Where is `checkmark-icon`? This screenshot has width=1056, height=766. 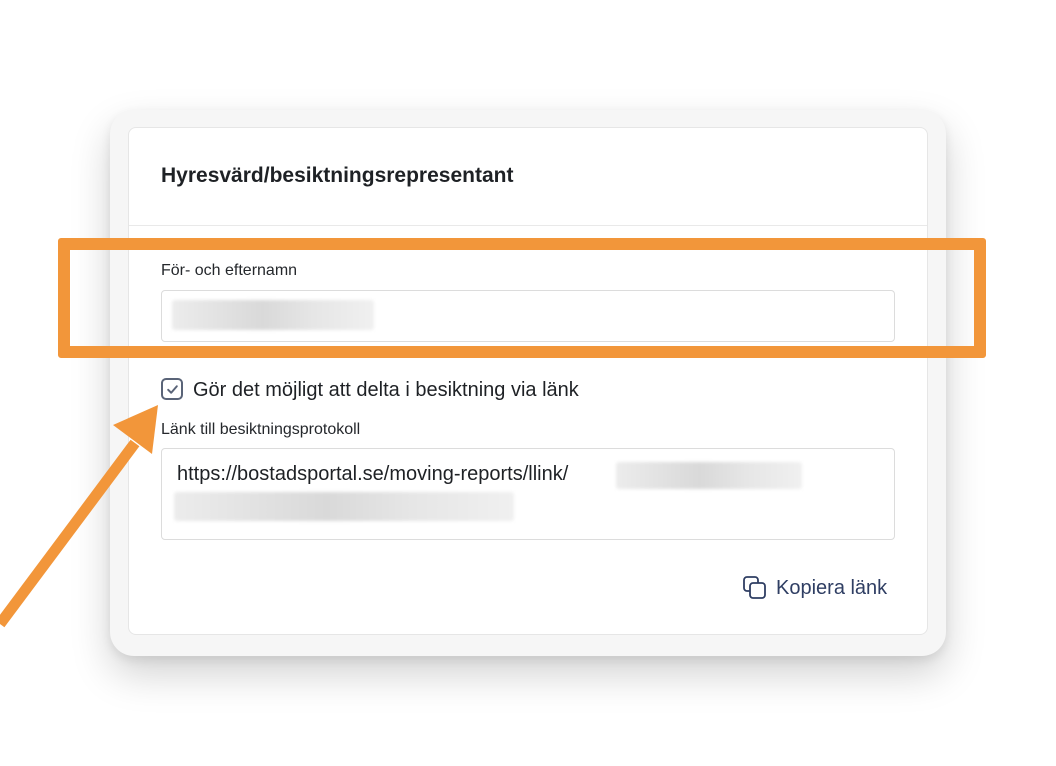 checkmark-icon is located at coordinates (172, 389).